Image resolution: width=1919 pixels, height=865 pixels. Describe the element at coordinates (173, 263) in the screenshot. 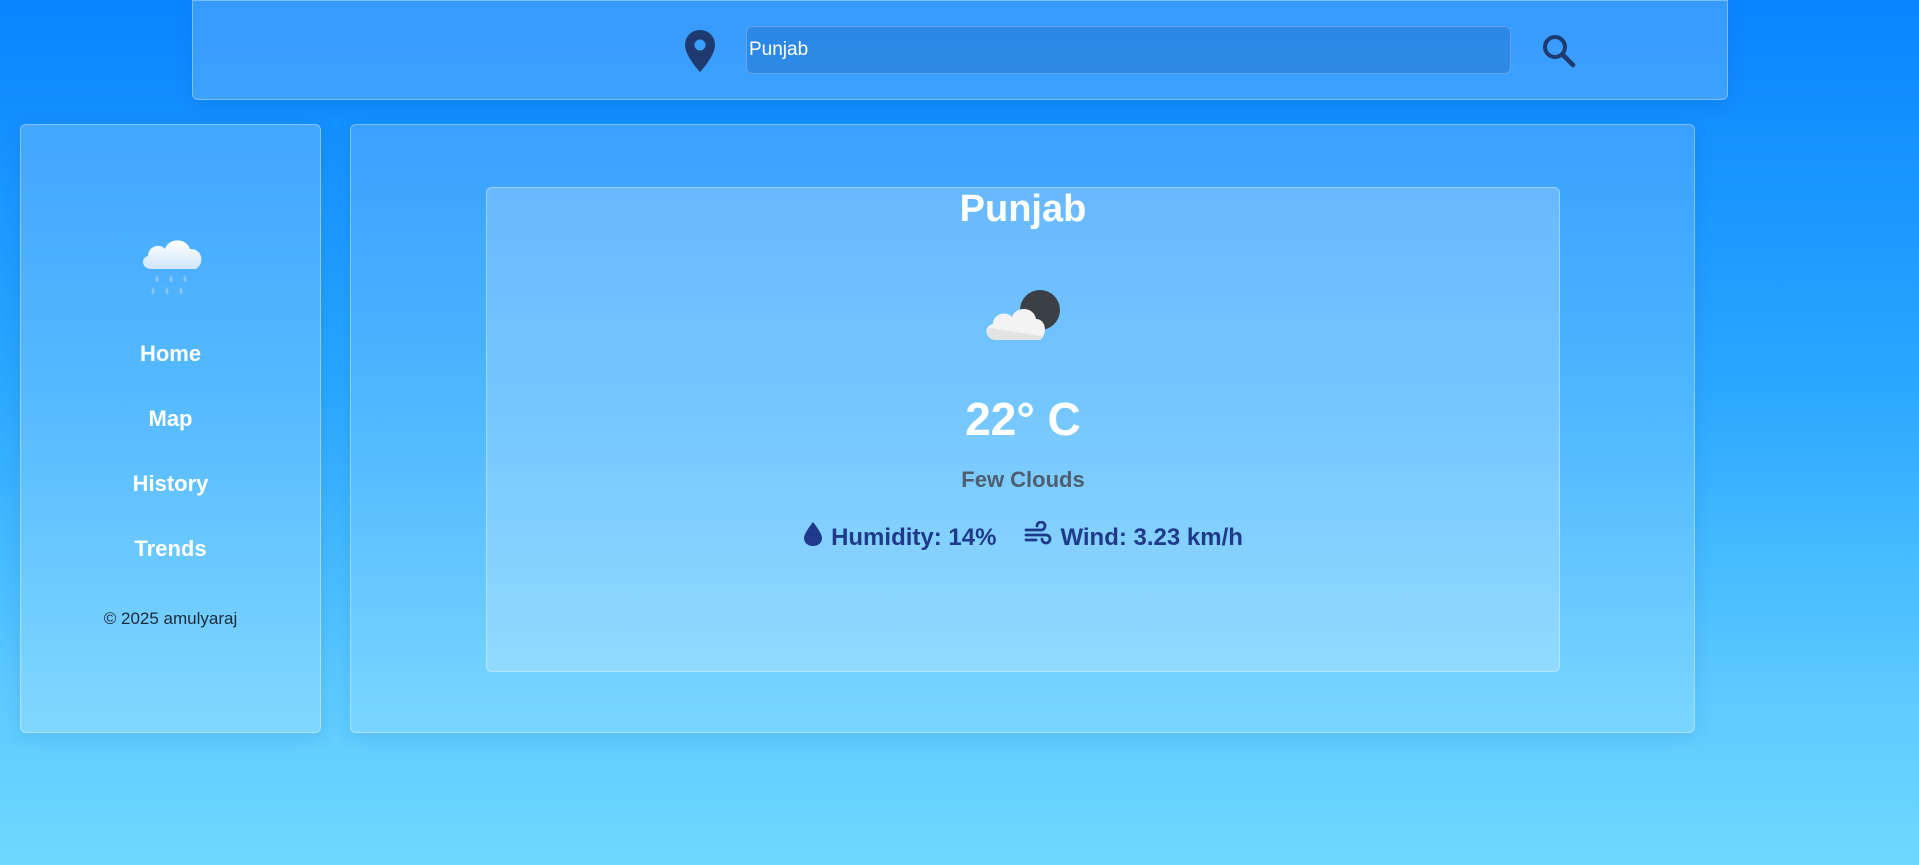

I see `rain-cloud-icon` at that location.